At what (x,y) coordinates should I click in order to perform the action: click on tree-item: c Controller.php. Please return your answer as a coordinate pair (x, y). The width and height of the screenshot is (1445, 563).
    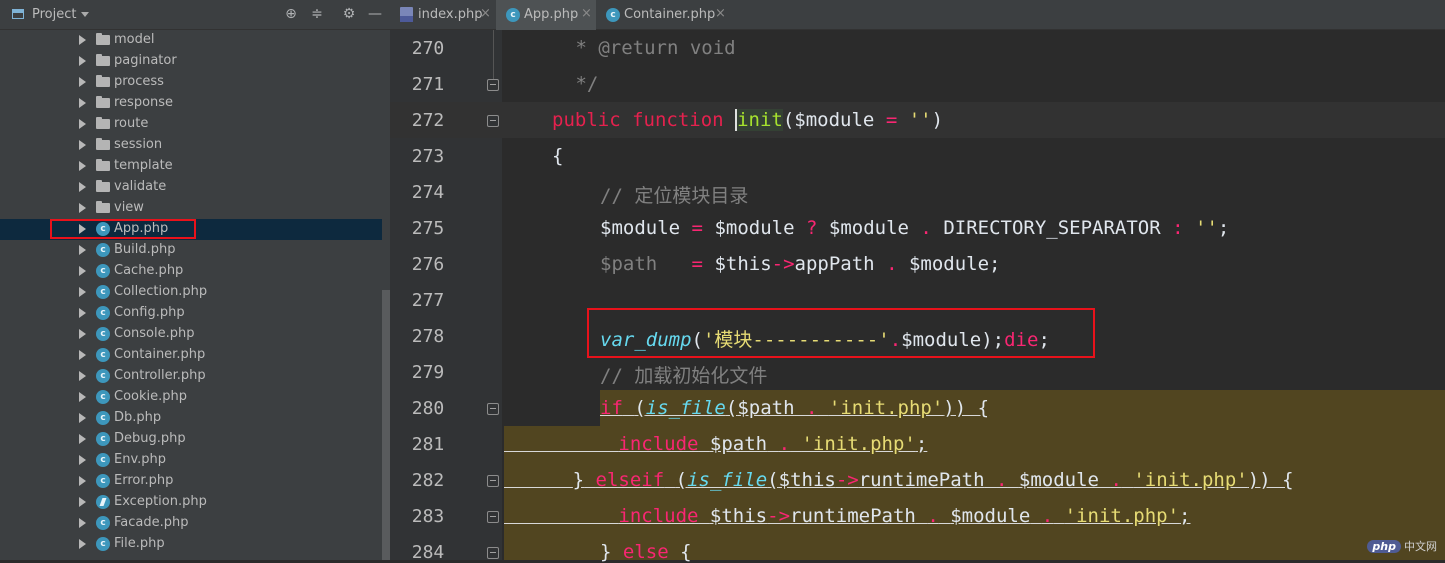
    Looking at the image, I should click on (191, 376).